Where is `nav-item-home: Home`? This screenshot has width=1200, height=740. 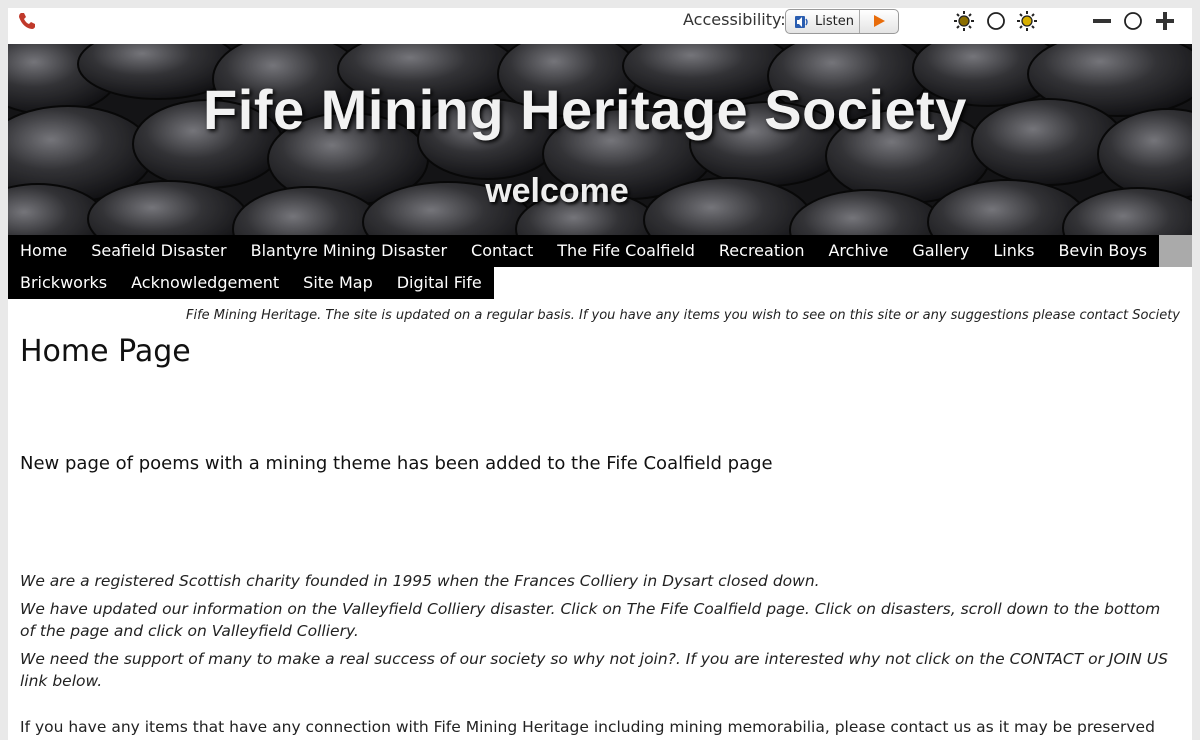 nav-item-home: Home is located at coordinates (43, 251).